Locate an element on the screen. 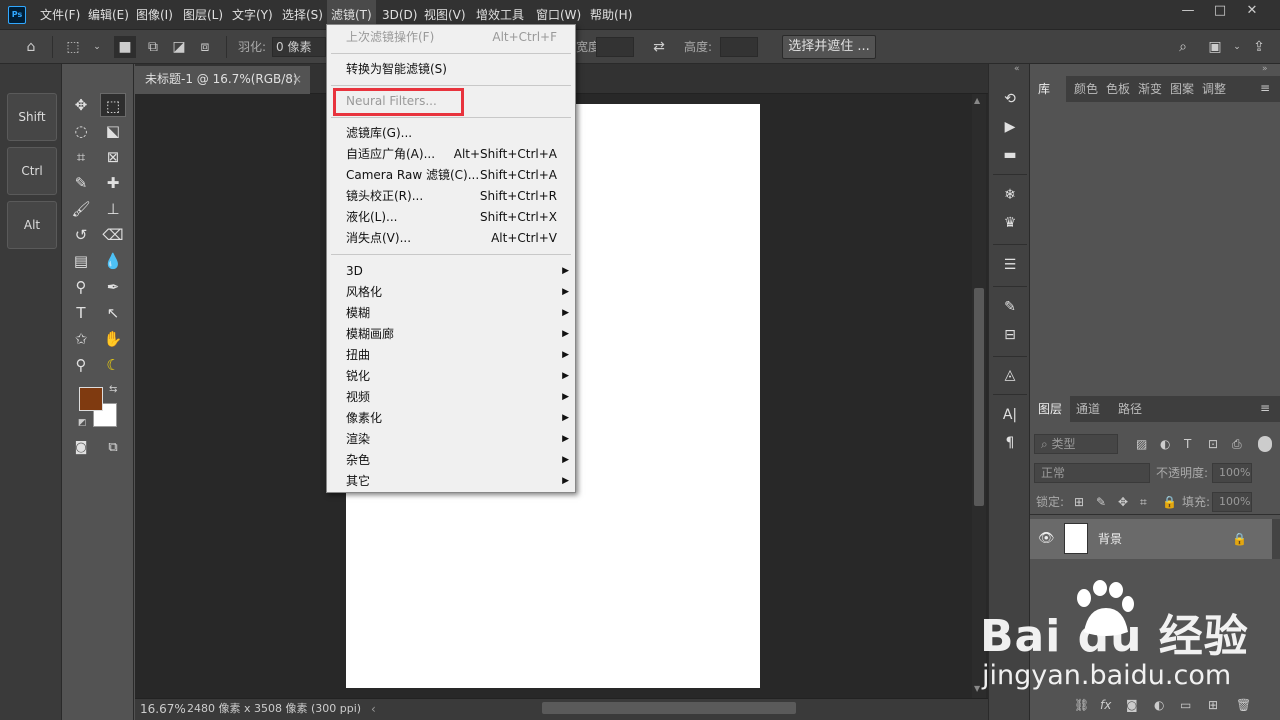 Image resolution: width=1280 pixels, height=720 pixels. horizontal-scroll-thumb is located at coordinates (669, 708).